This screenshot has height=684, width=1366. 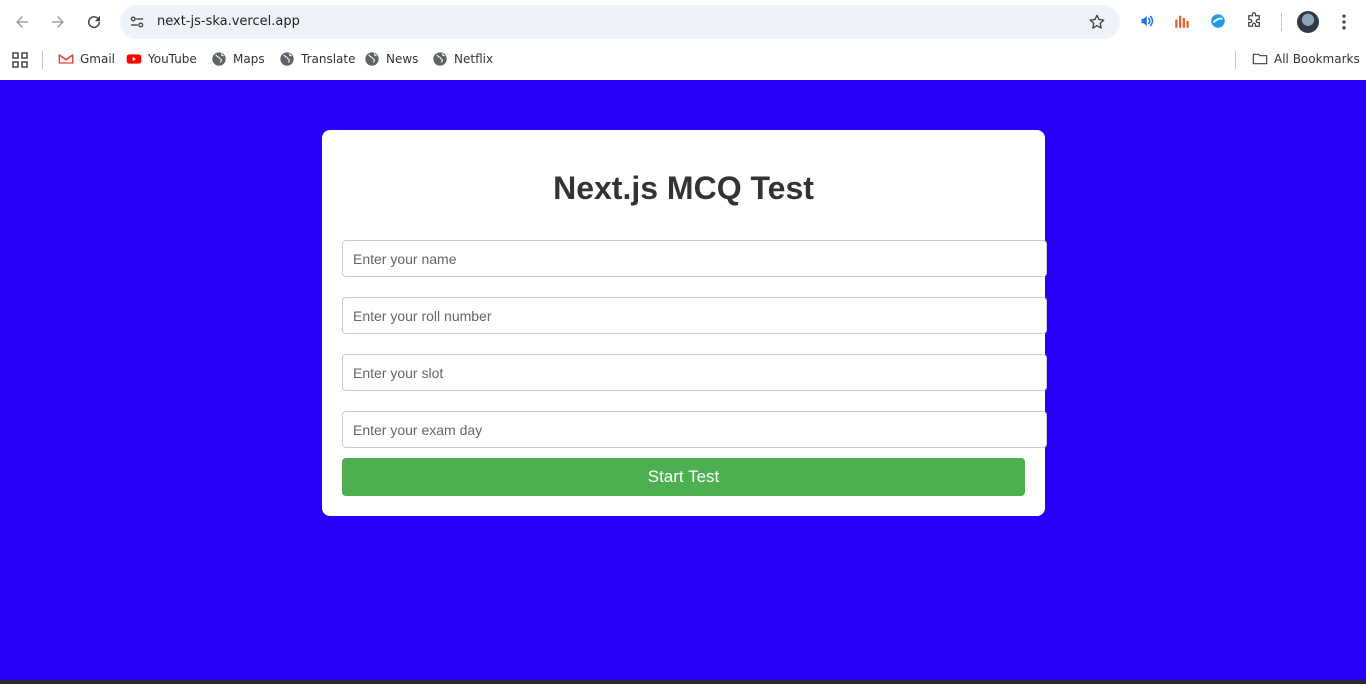 What do you see at coordinates (66, 59) in the screenshot?
I see `gmail-icon` at bounding box center [66, 59].